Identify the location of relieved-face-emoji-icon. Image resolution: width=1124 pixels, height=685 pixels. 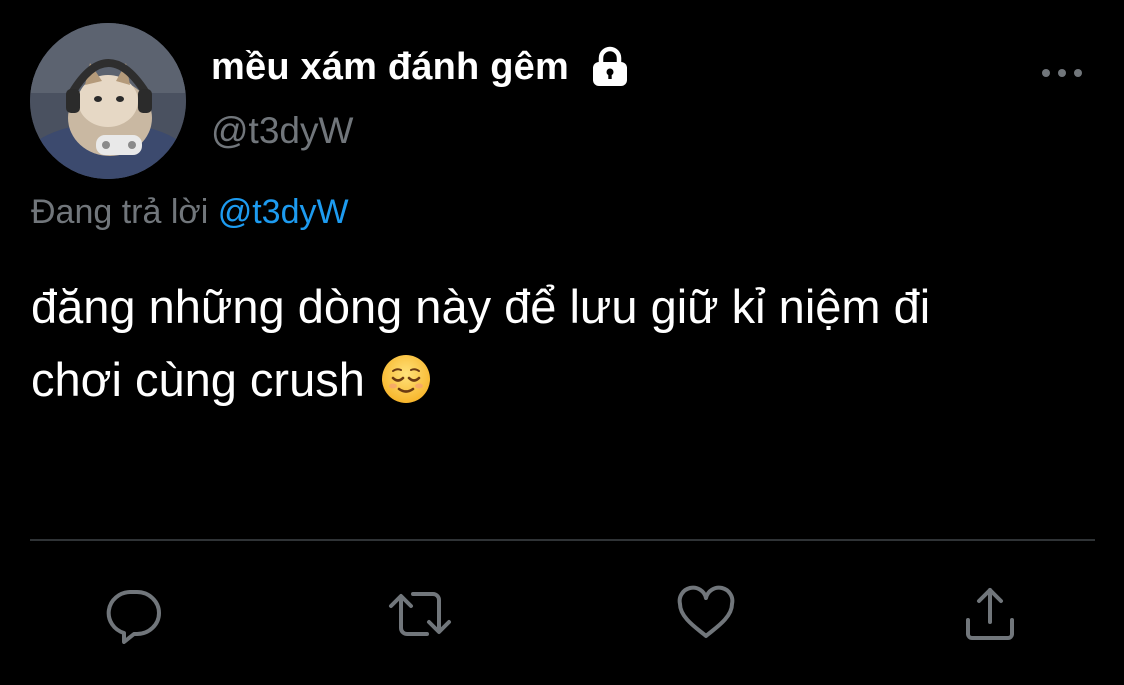
(406, 377).